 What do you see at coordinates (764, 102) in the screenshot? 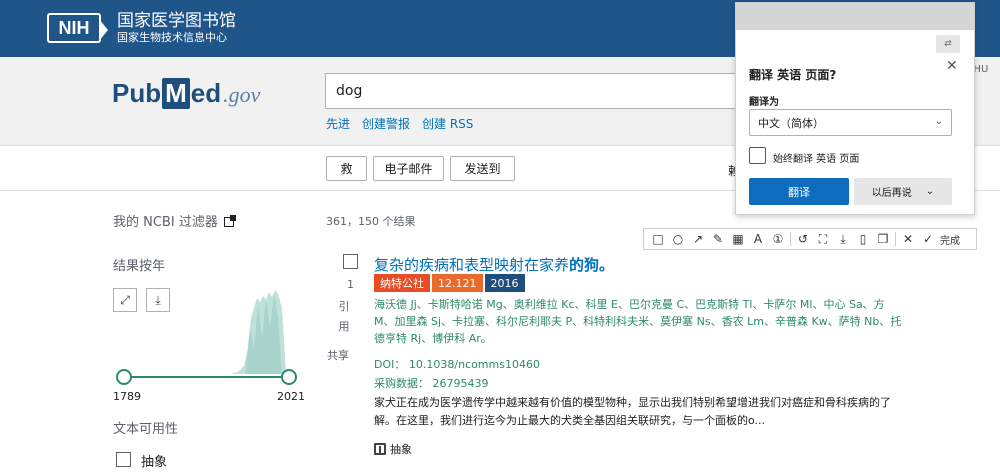
I see `translate-to-label: 翻译为` at bounding box center [764, 102].